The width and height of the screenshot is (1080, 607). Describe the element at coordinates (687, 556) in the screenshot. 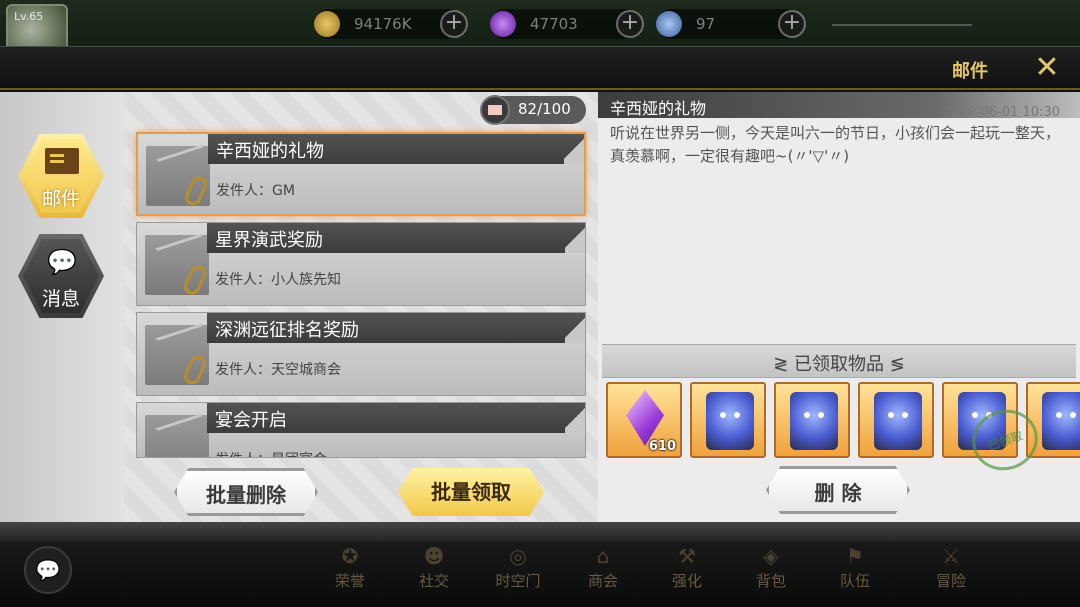

I see `enhance-icon: ⚒` at that location.